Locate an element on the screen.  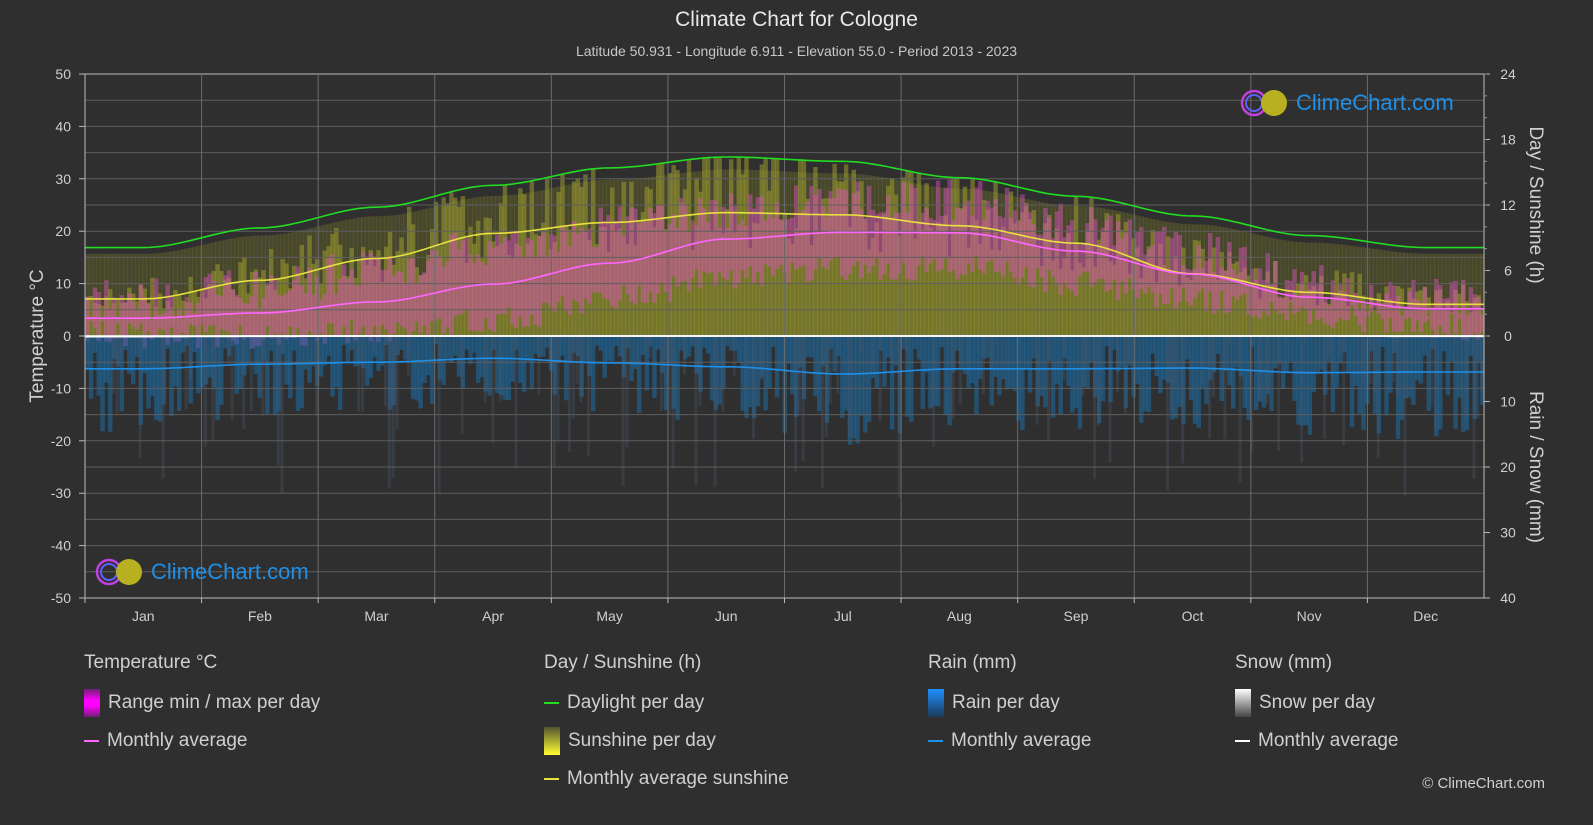
right-tick-label: 24 is located at coordinates (1508, 74).